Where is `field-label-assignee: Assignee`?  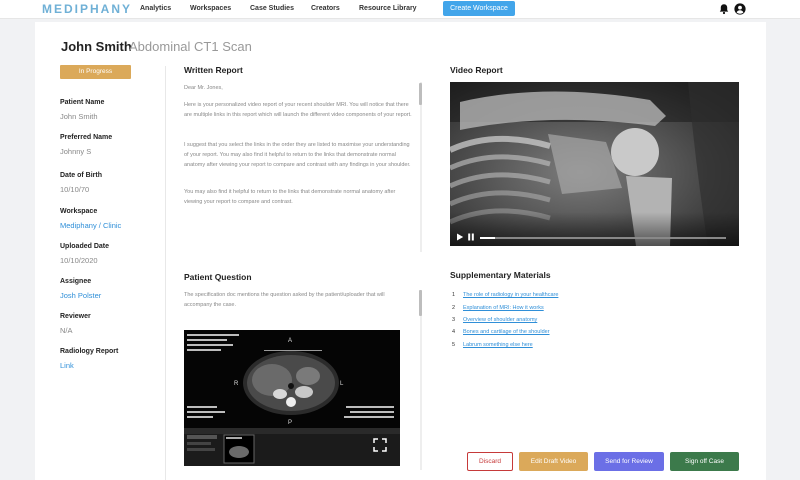 field-label-assignee: Assignee is located at coordinates (76, 281).